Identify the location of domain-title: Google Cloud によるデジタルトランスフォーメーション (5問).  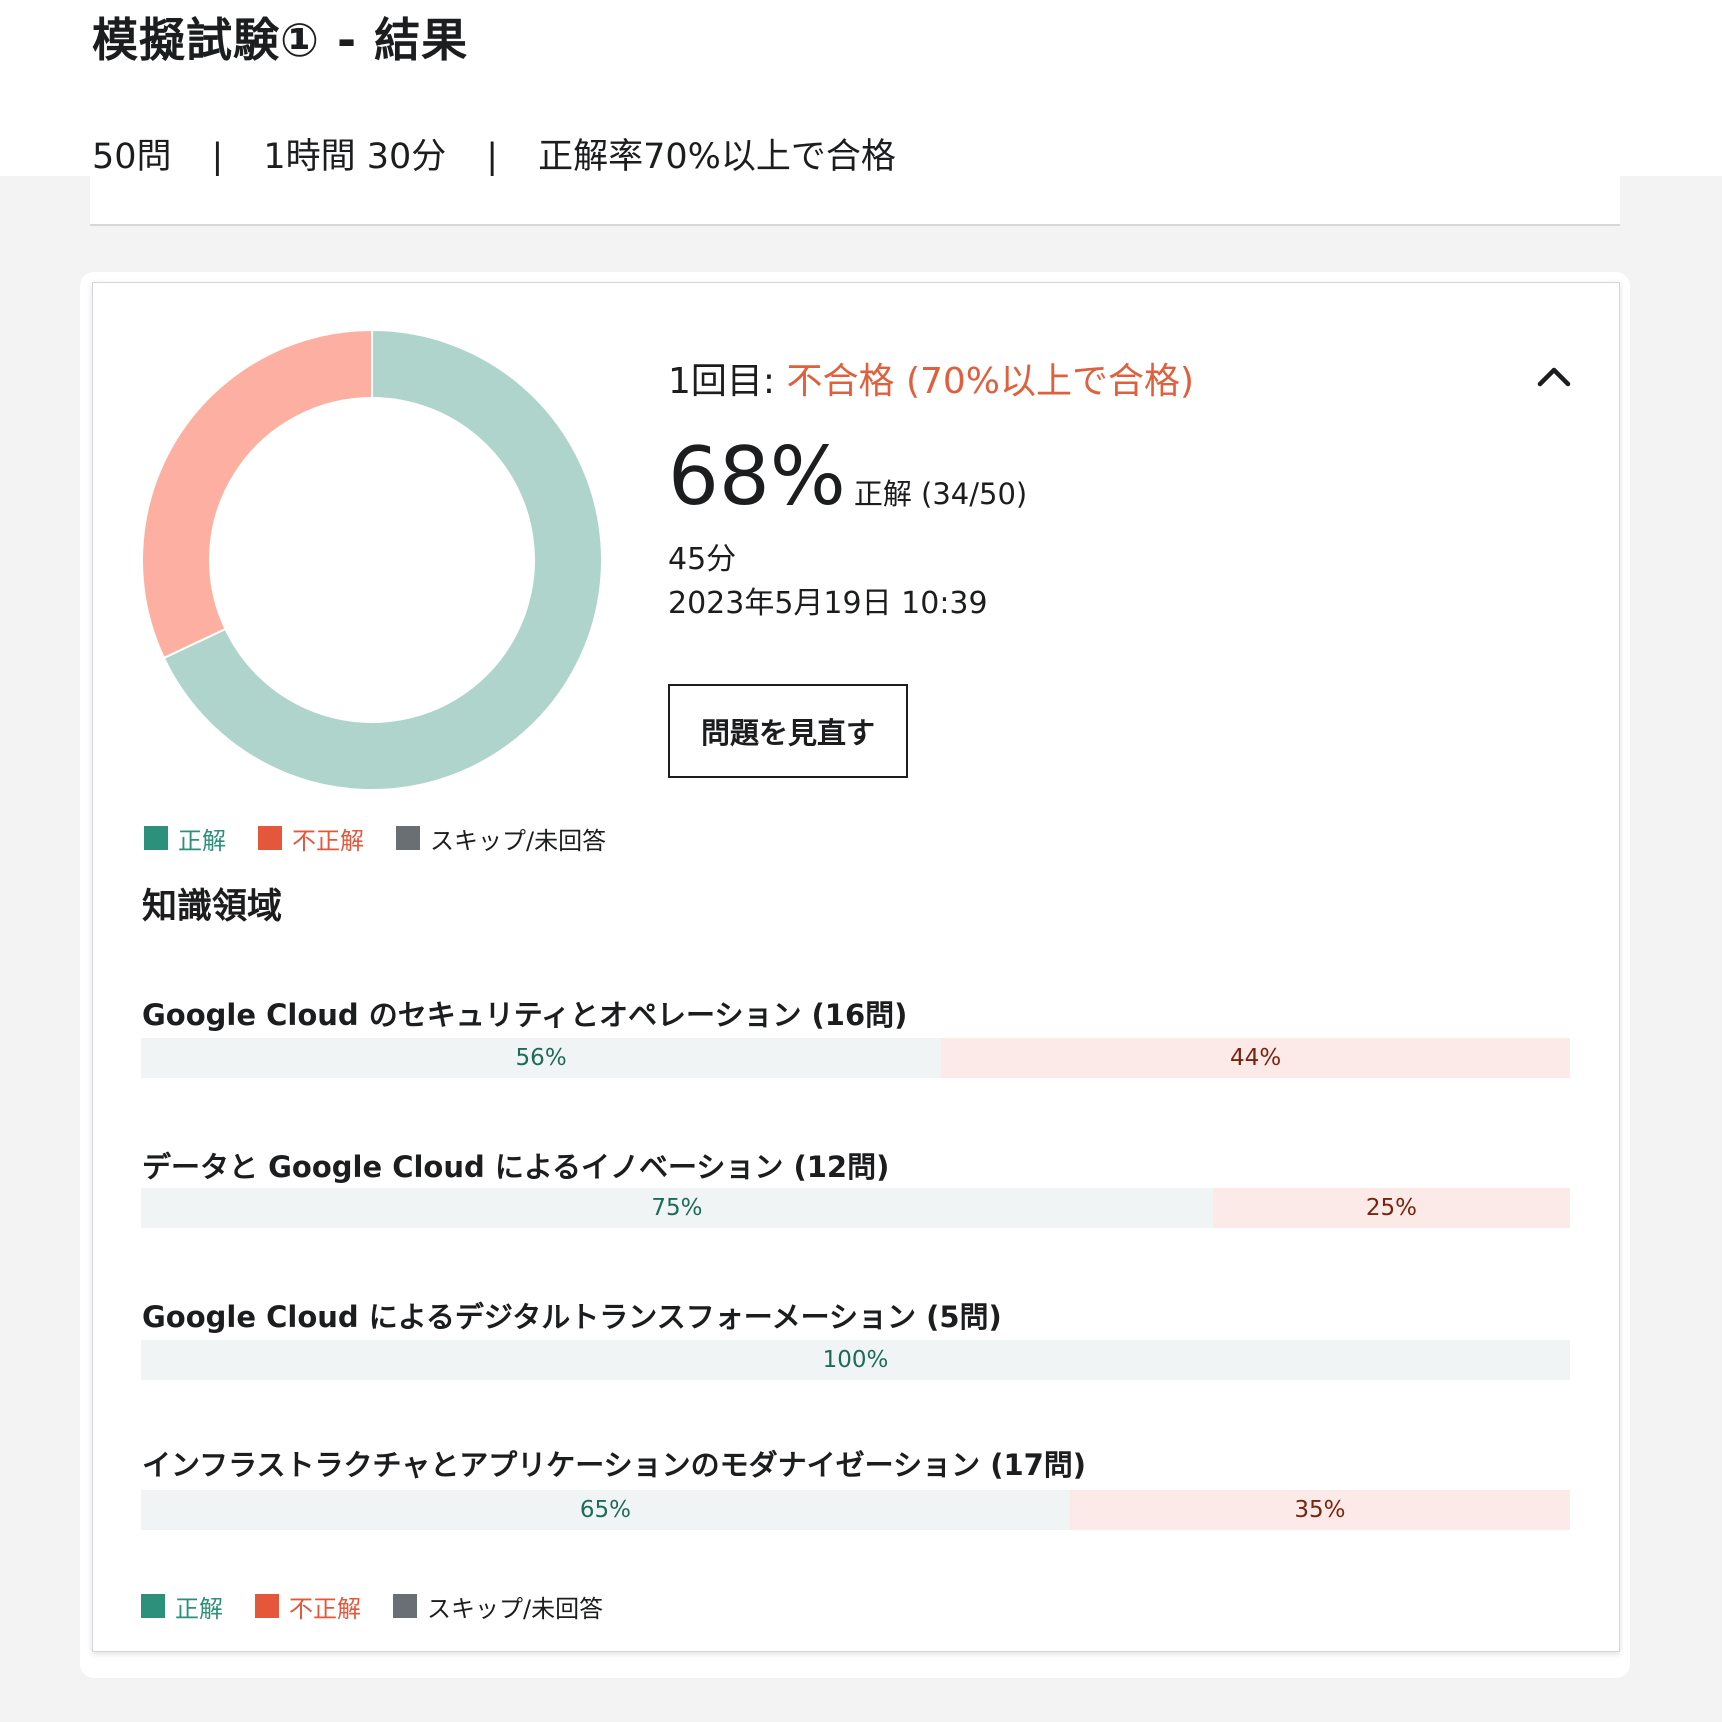
(572, 1317).